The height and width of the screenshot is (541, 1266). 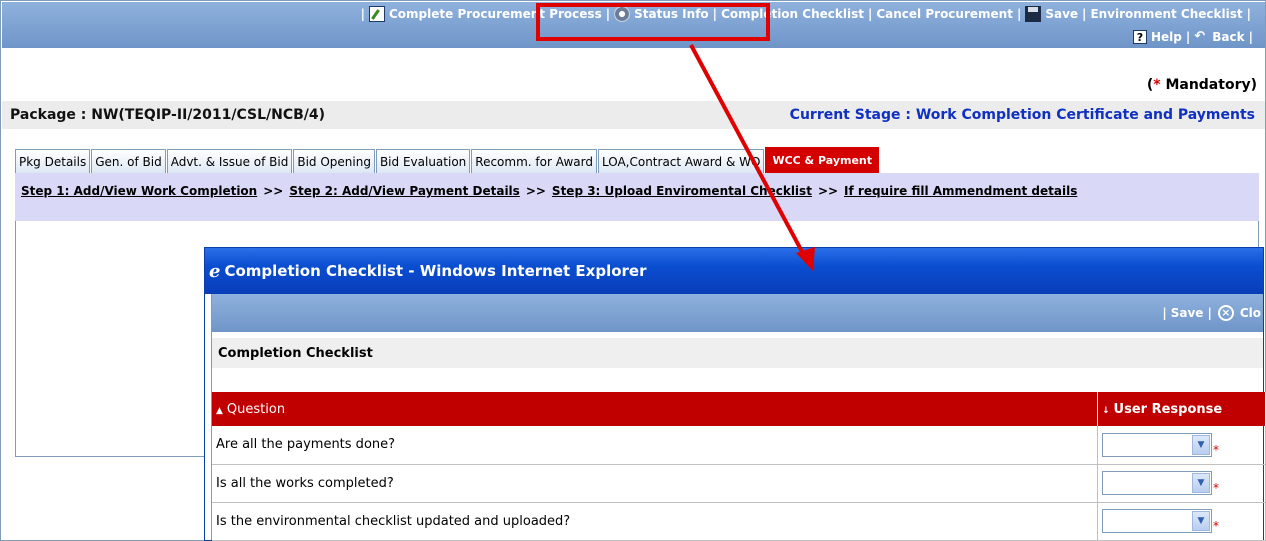 I want to click on help-icon: ?, so click(x=1139, y=37).